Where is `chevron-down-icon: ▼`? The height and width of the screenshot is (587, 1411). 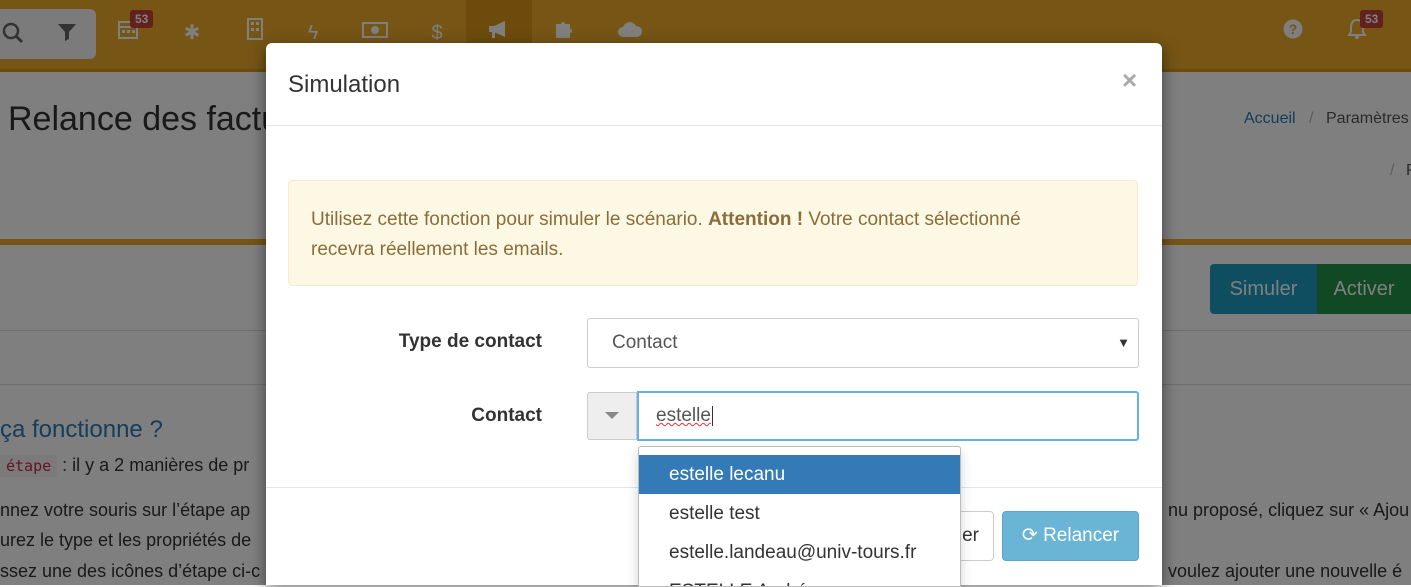 chevron-down-icon: ▼ is located at coordinates (1123, 342).